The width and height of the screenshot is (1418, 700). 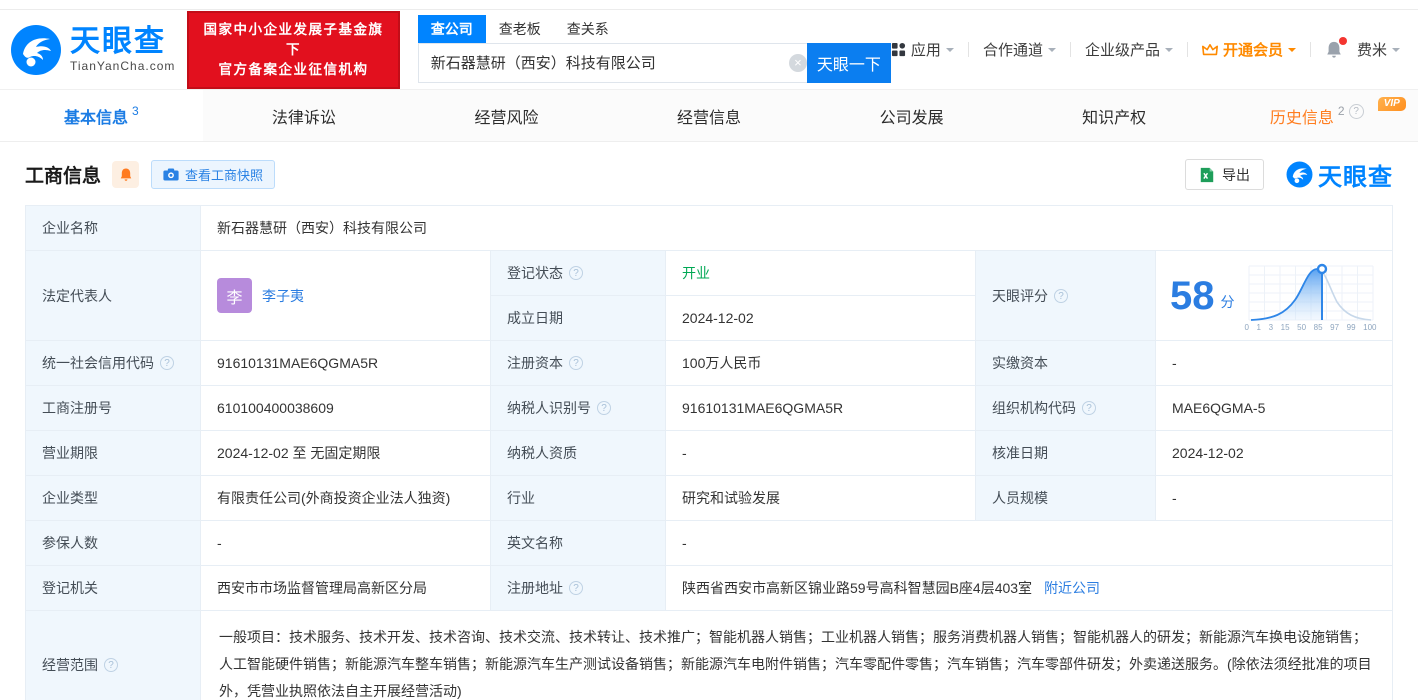 I want to click on reg-status-value: 开业, so click(x=696, y=273).